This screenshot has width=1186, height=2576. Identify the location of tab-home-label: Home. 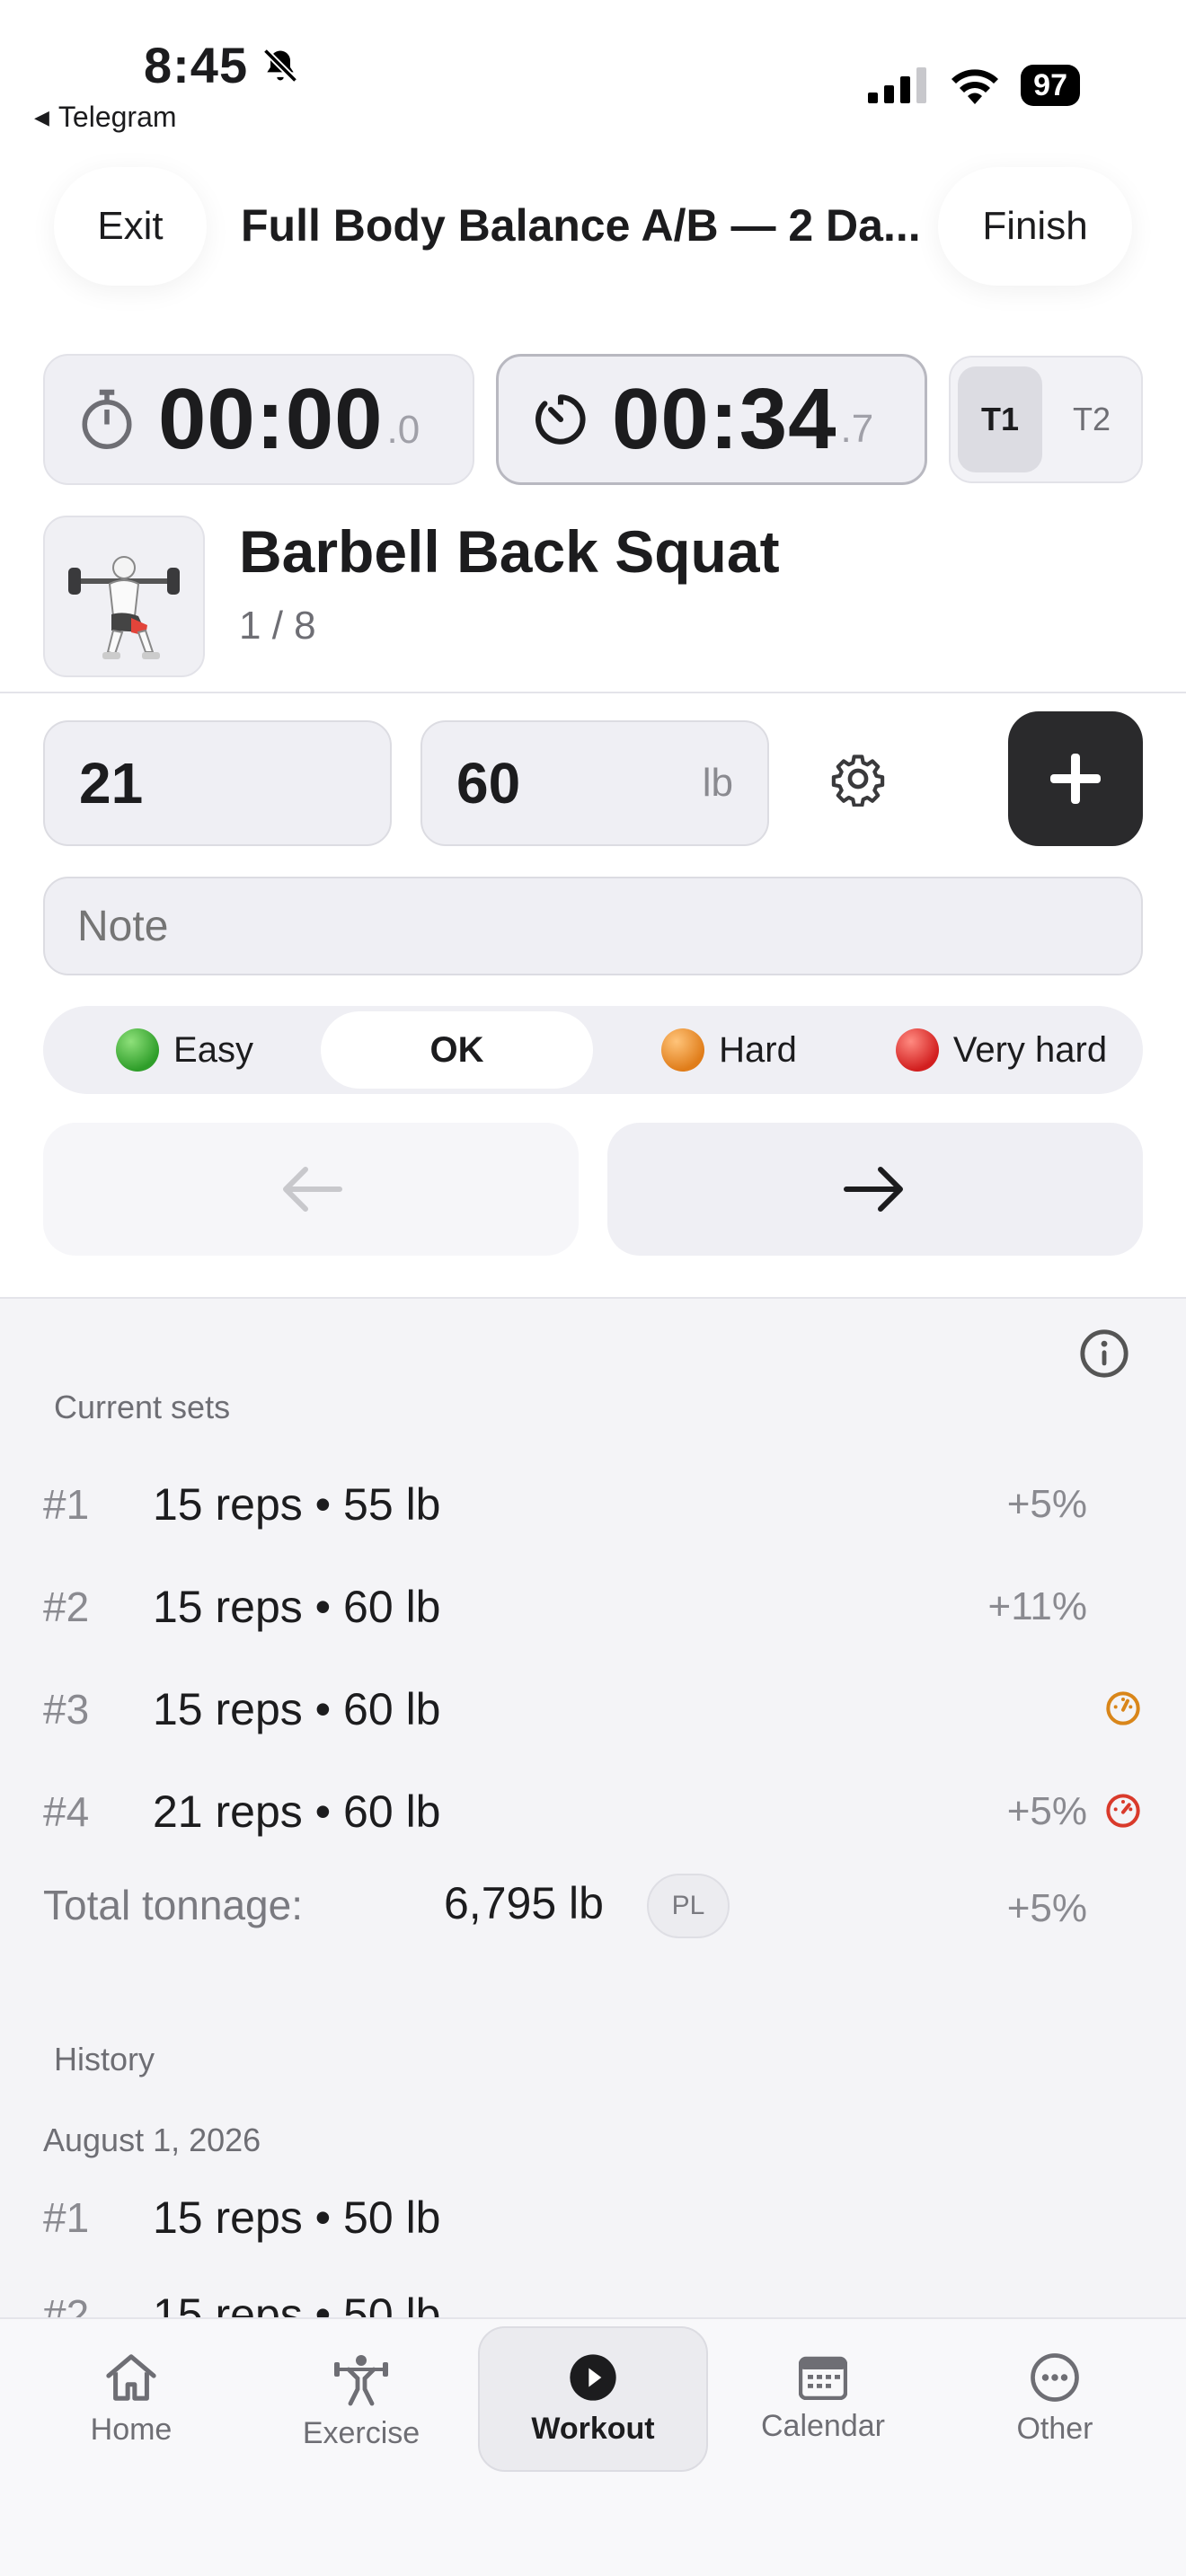
(131, 2429).